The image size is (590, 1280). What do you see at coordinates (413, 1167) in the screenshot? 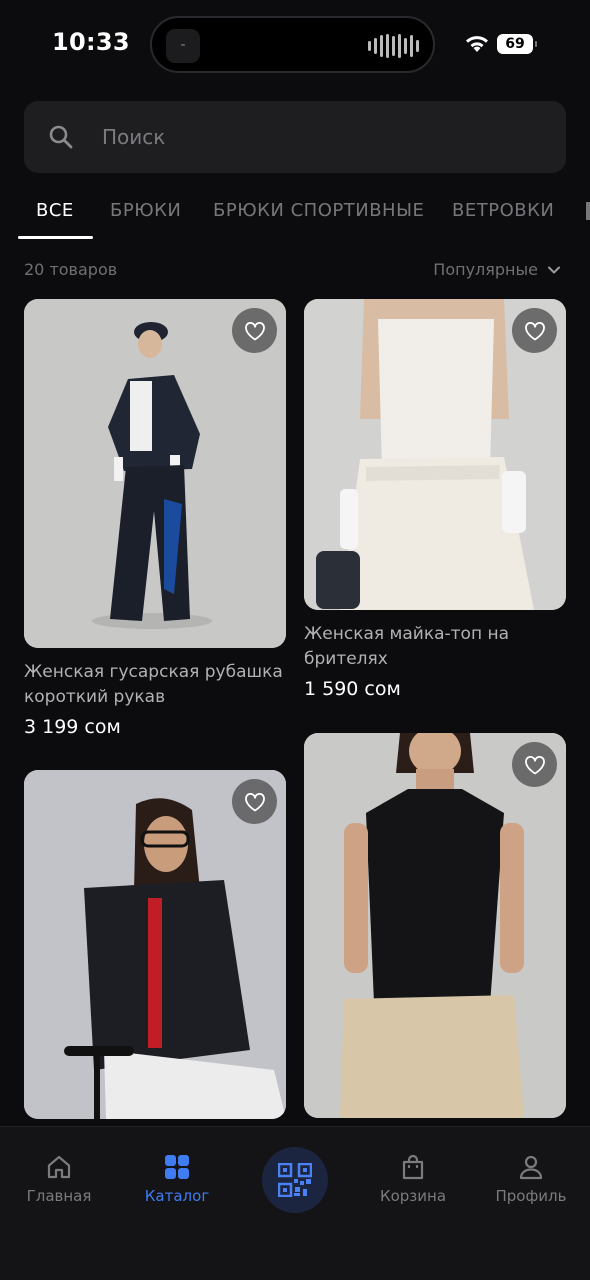
I see `shopping-bag-icon` at bounding box center [413, 1167].